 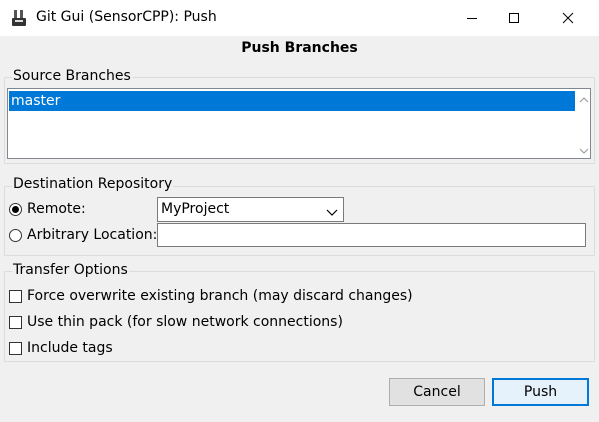 What do you see at coordinates (15, 296) in the screenshot?
I see `force-overwrite-checkbox` at bounding box center [15, 296].